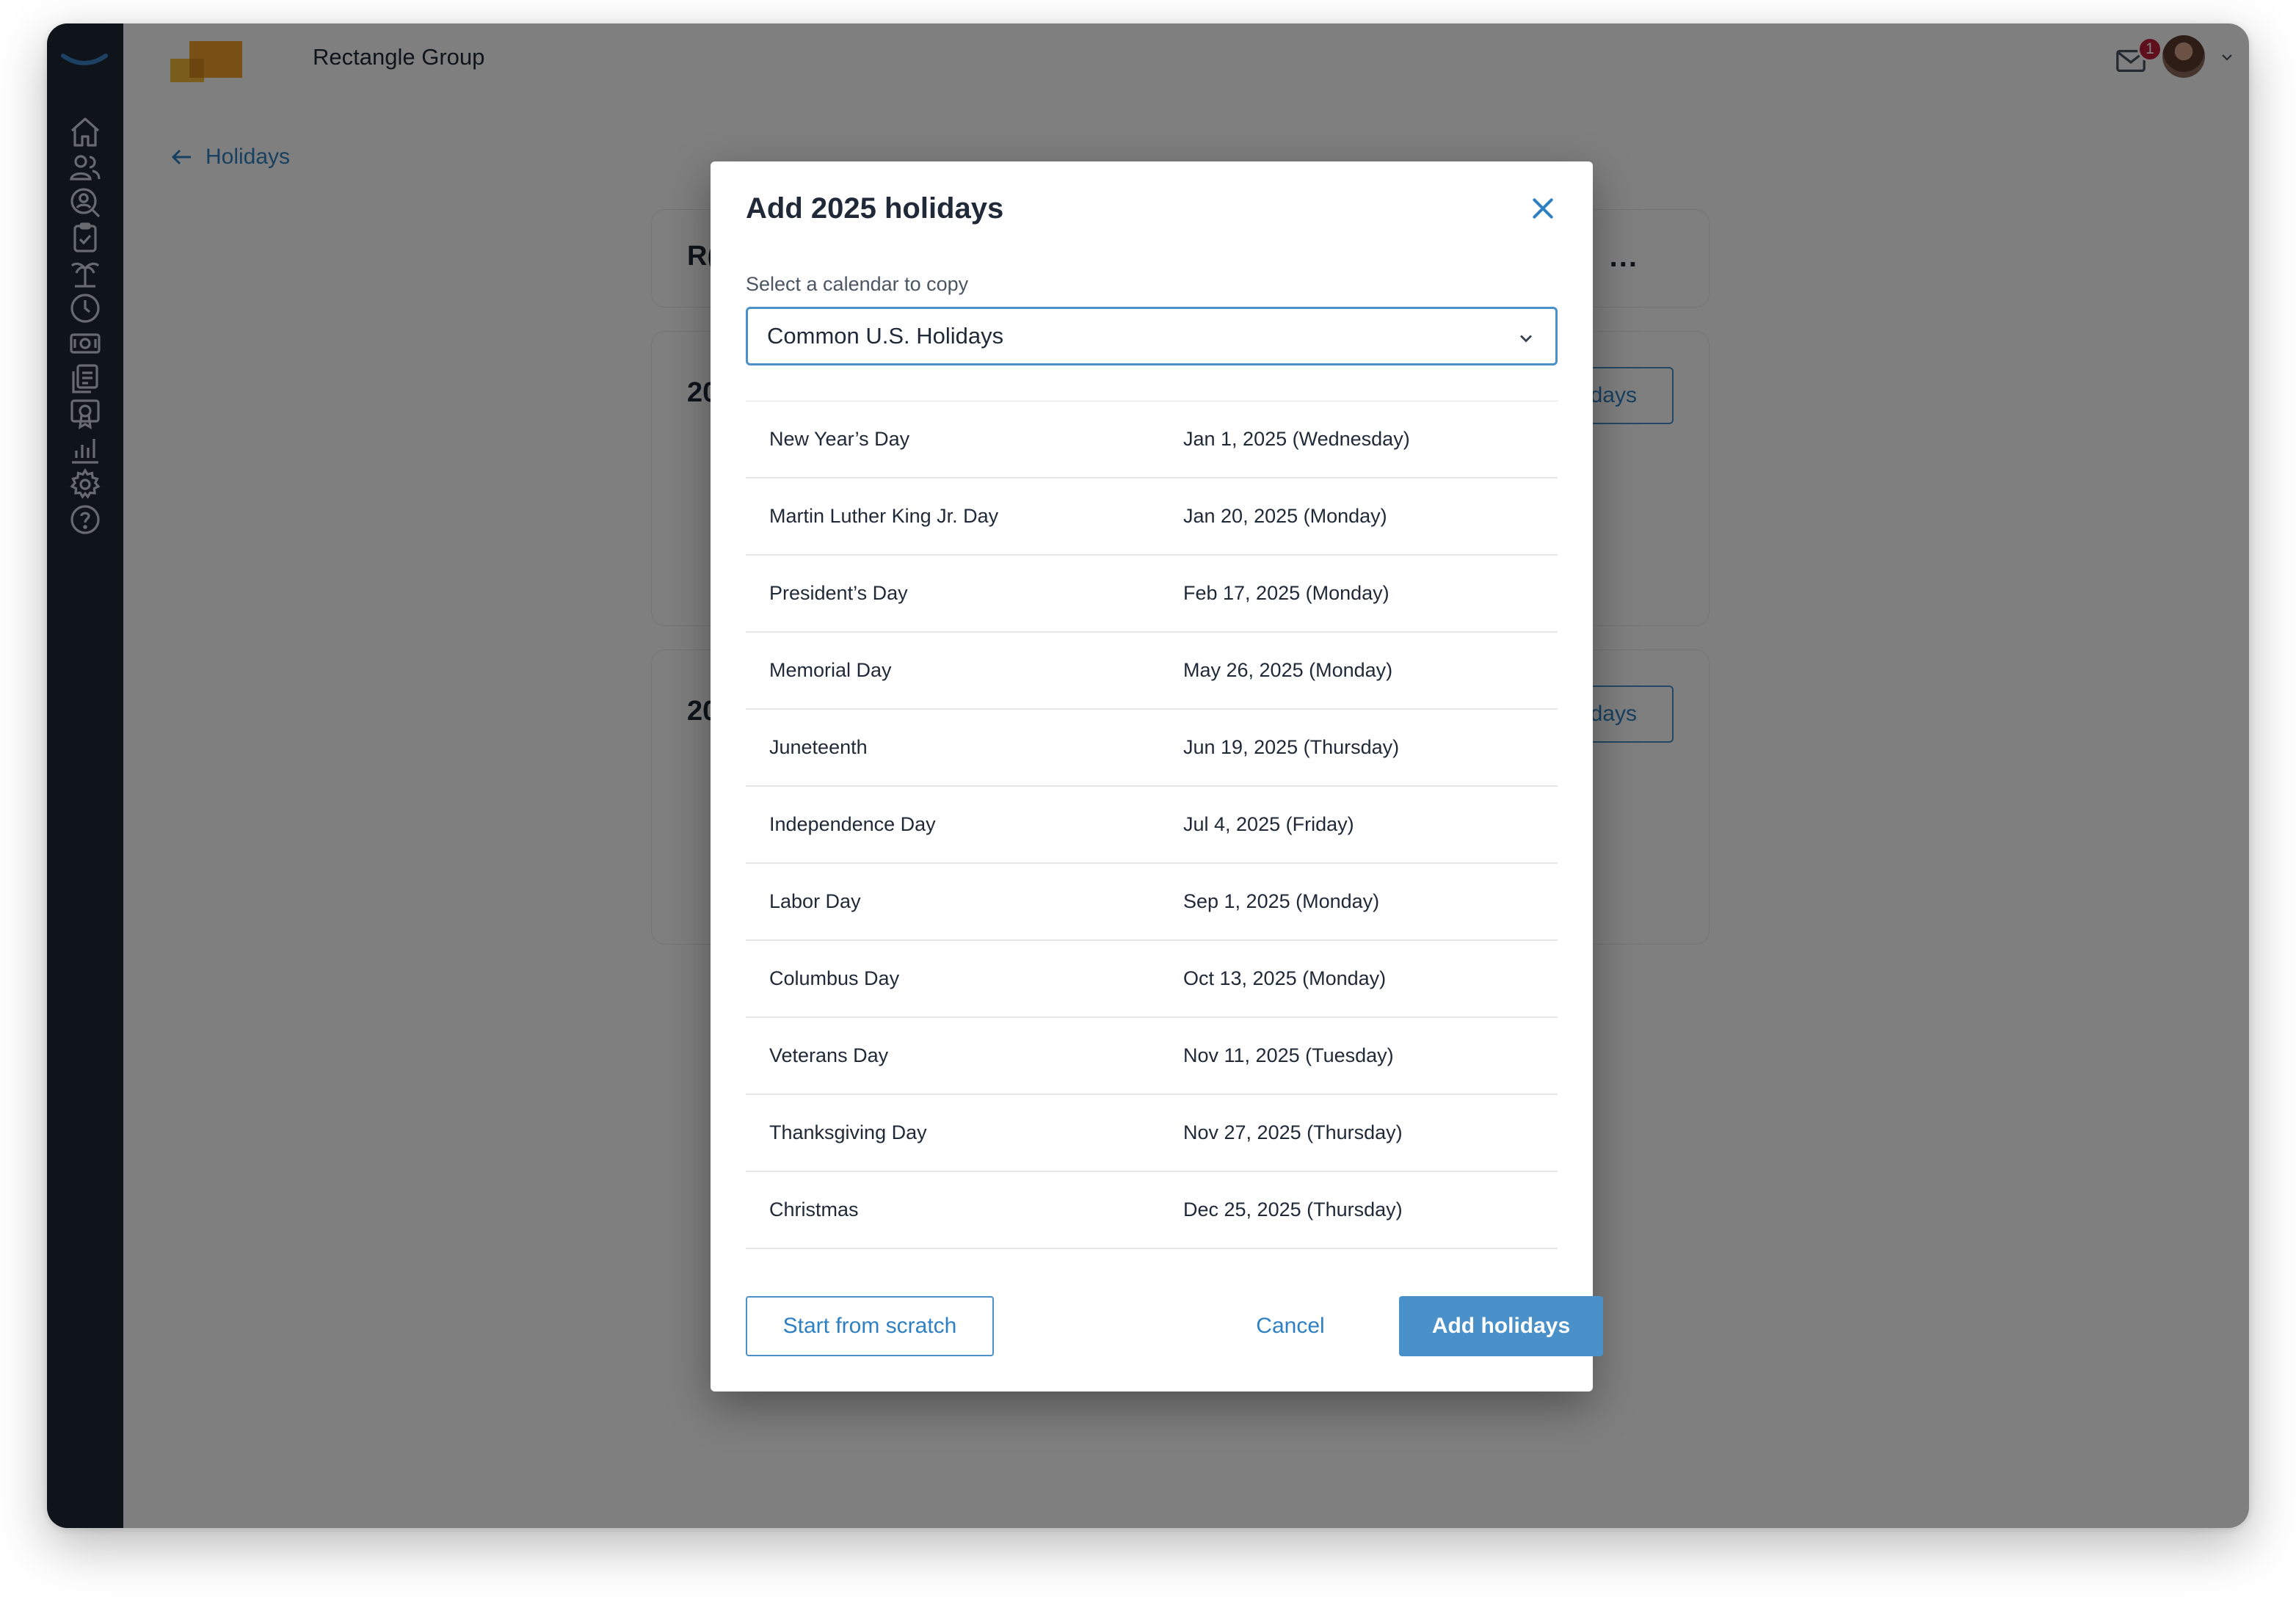  I want to click on holiday-name: President’s Day, so click(838, 593).